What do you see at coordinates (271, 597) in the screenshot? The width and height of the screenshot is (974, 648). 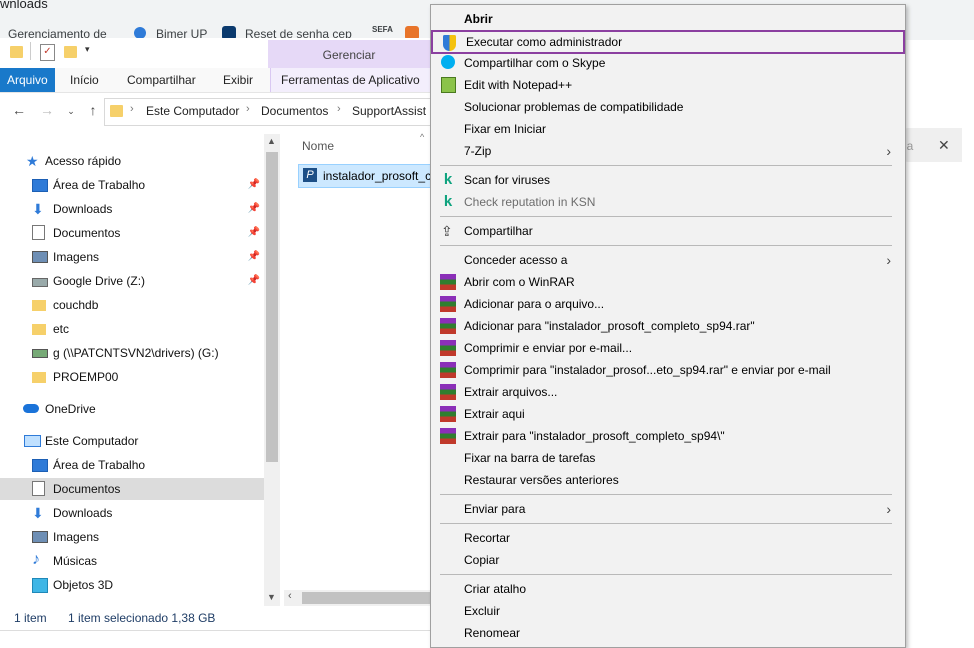 I see `scroll-down-icon: ▼` at bounding box center [271, 597].